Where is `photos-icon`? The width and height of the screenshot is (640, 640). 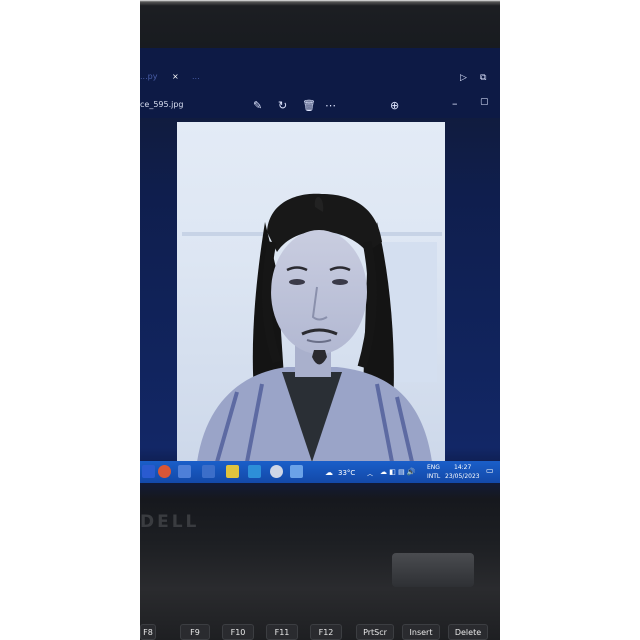
photos-icon is located at coordinates (296, 471).